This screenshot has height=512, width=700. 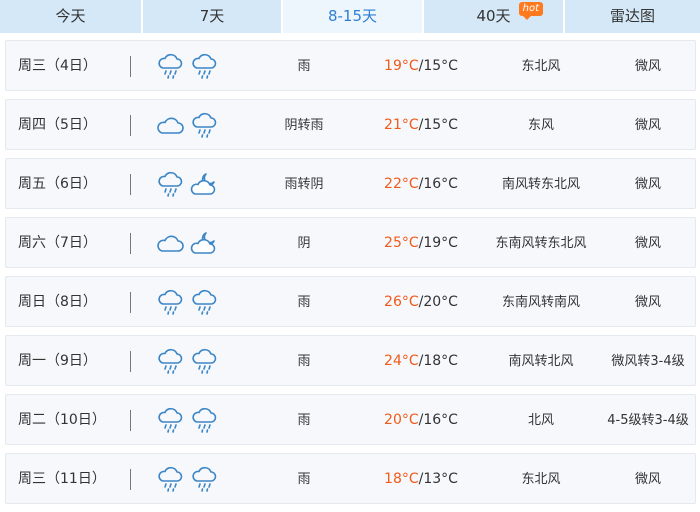 What do you see at coordinates (540, 420) in the screenshot?
I see `wind-direction: 北风` at bounding box center [540, 420].